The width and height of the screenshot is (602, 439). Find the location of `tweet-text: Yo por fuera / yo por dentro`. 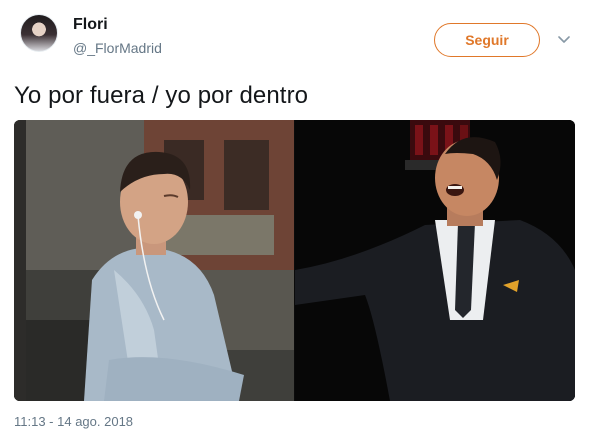

tweet-text: Yo por fuera / yo por dentro is located at coordinates (161, 95).